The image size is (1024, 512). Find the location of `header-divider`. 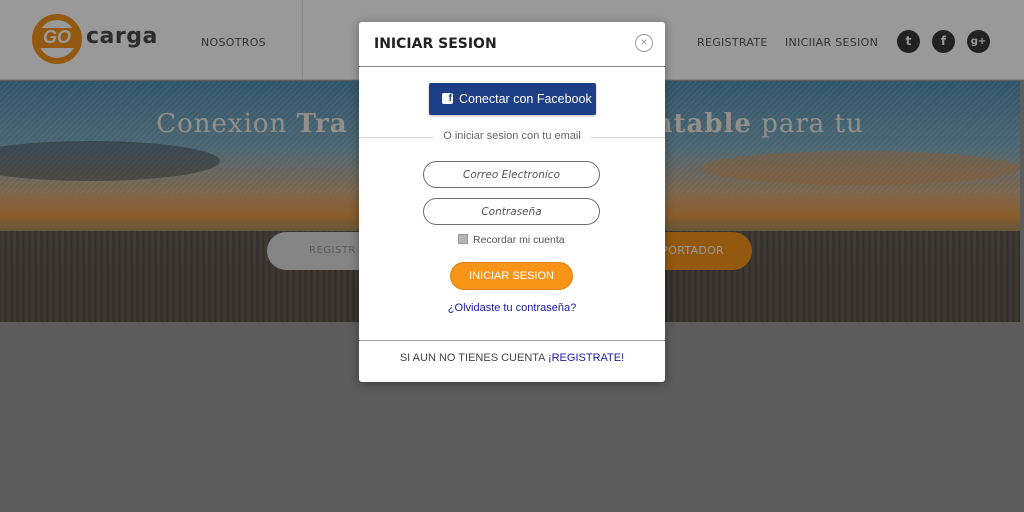

header-divider is located at coordinates (512, 66).